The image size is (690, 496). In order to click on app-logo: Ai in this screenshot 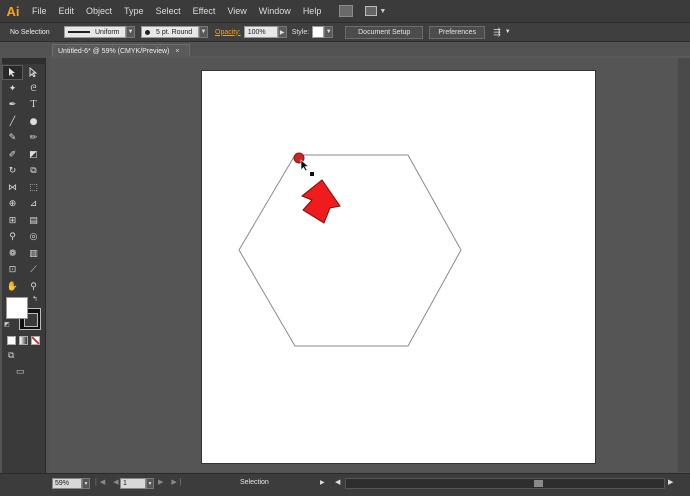, I will do `click(13, 11)`.